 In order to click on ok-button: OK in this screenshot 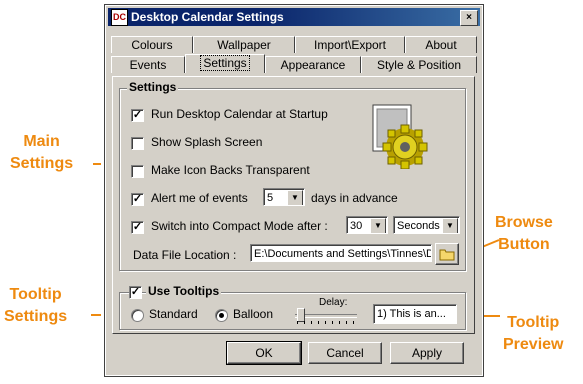, I will do `click(264, 353)`.